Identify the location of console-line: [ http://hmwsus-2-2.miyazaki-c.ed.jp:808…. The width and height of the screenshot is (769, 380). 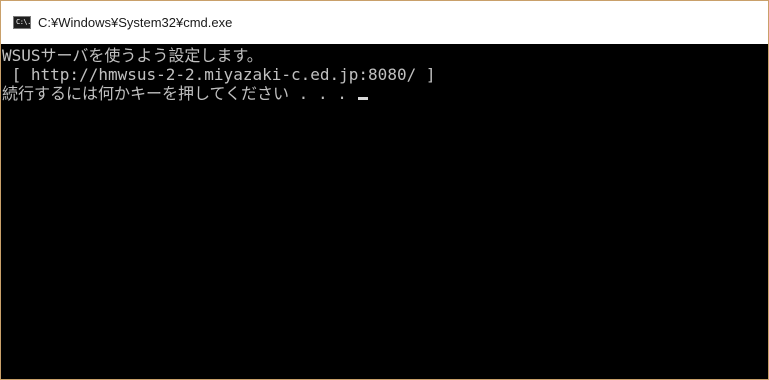
(219, 74).